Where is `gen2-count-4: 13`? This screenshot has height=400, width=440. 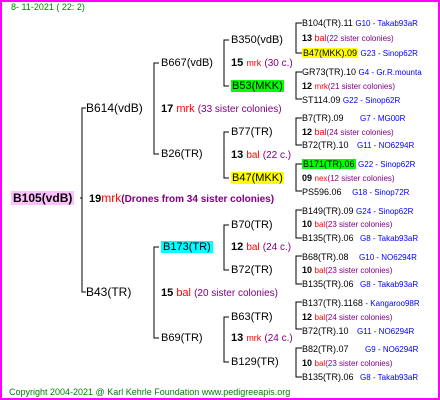 gen2-count-4: 13 is located at coordinates (237, 338).